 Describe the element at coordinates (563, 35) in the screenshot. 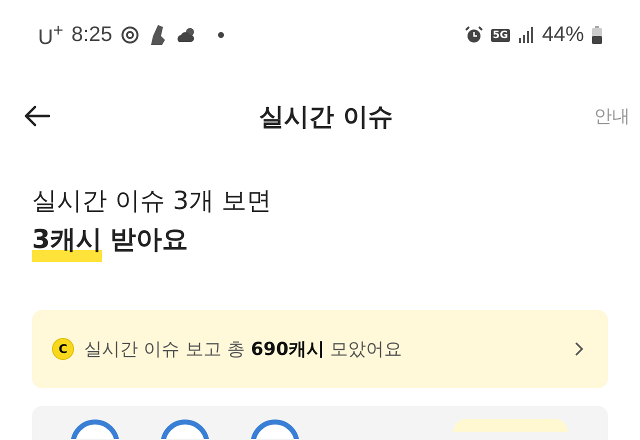

I see `battery-percent: 44%` at that location.